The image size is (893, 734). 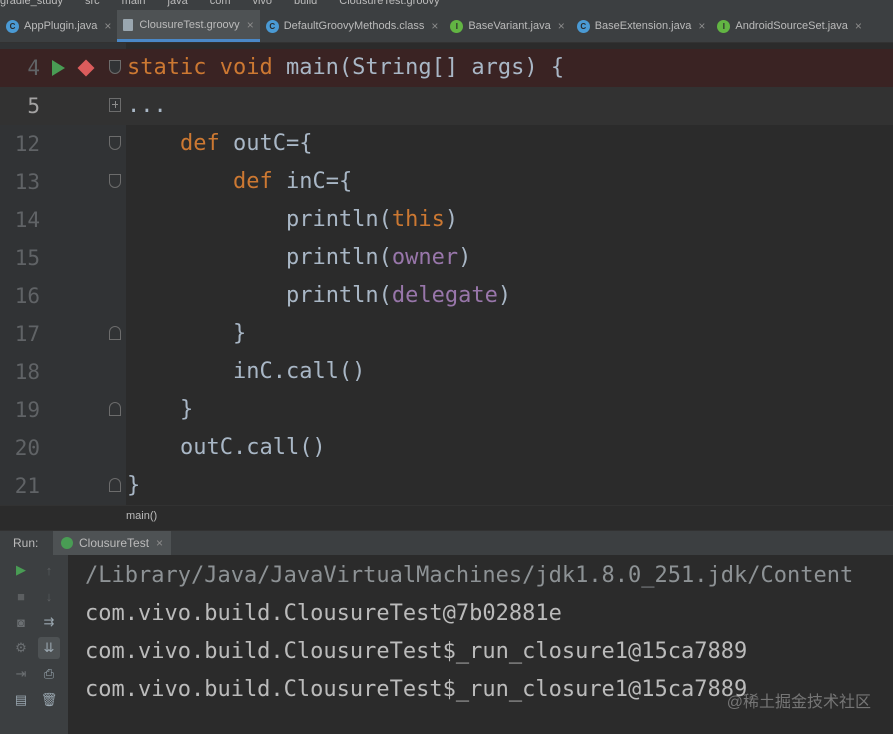 I want to click on fold-expand-icon, so click(x=115, y=105).